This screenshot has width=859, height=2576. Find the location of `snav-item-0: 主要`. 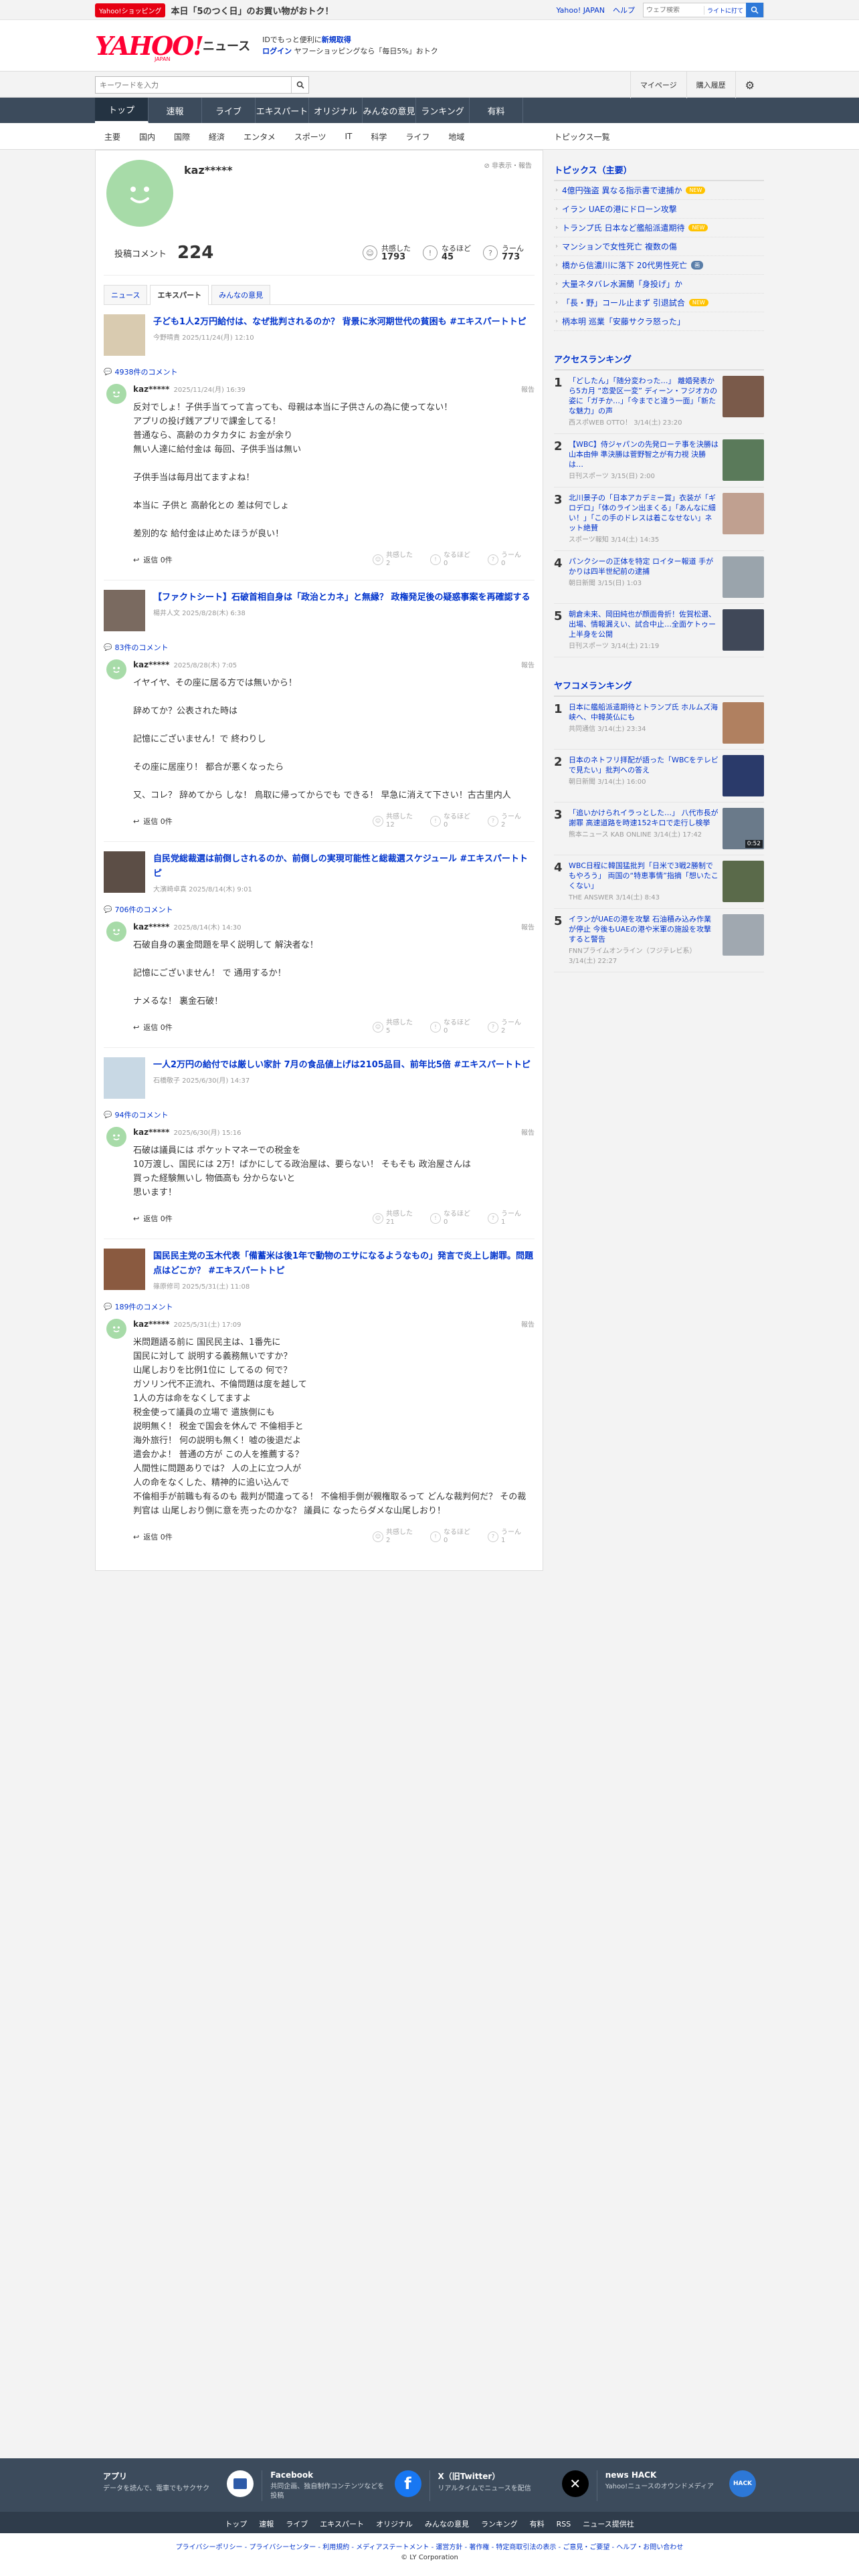

snav-item-0: 主要 is located at coordinates (113, 136).